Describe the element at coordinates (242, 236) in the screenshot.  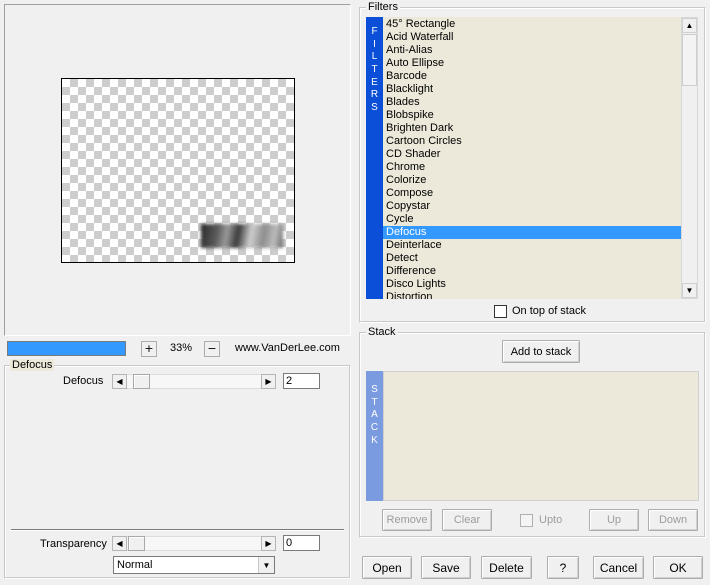
I see `preview-image` at that location.